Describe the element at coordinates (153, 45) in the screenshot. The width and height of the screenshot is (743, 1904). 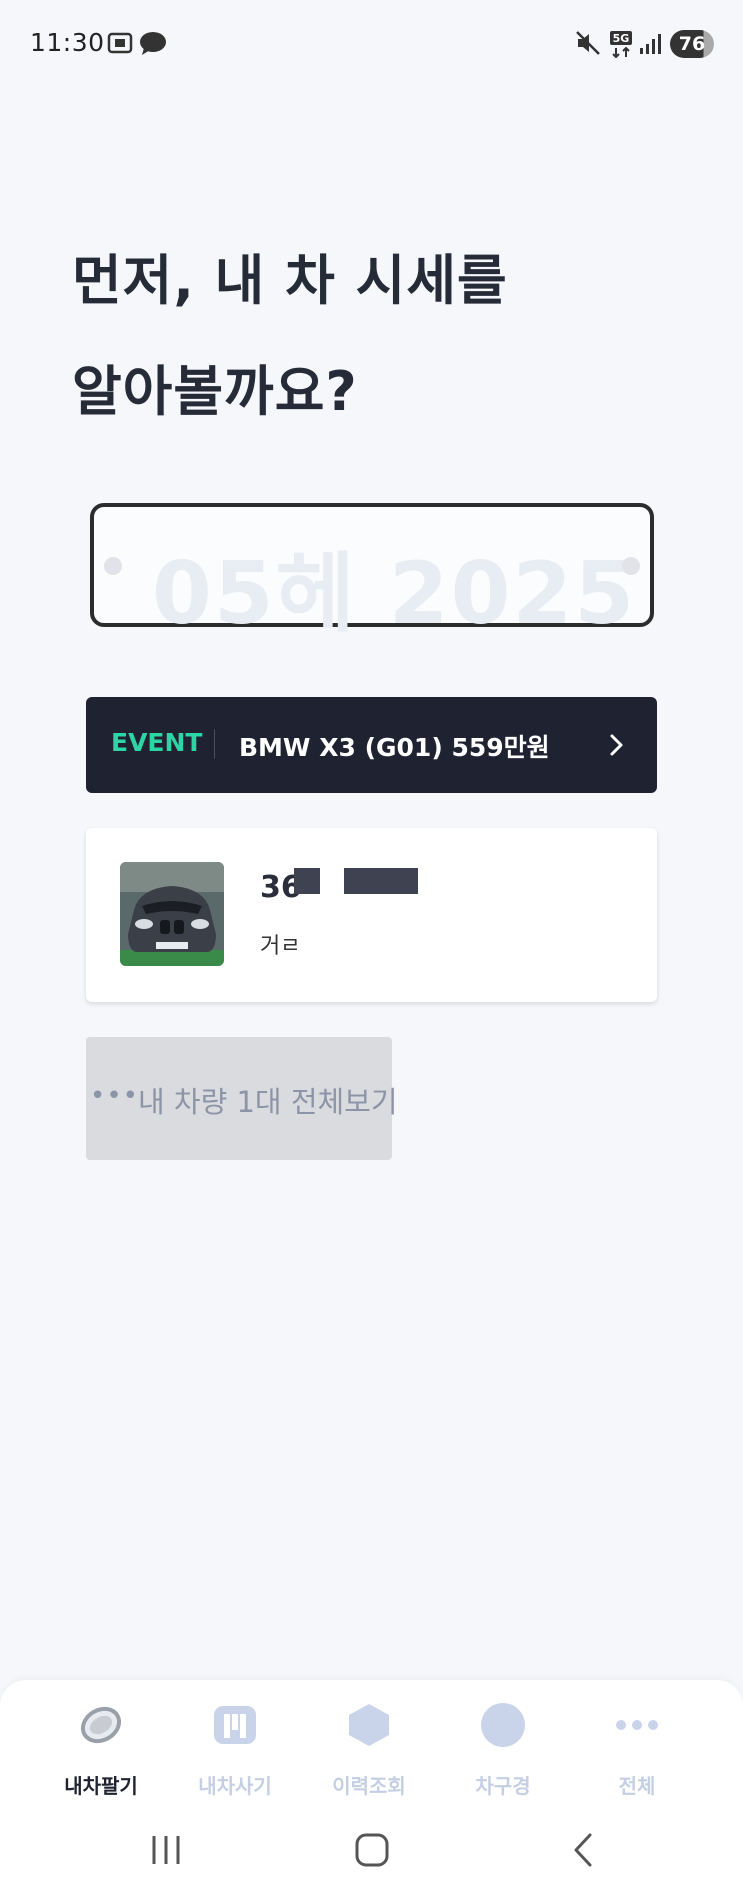
I see `chat-bubble-icon` at that location.